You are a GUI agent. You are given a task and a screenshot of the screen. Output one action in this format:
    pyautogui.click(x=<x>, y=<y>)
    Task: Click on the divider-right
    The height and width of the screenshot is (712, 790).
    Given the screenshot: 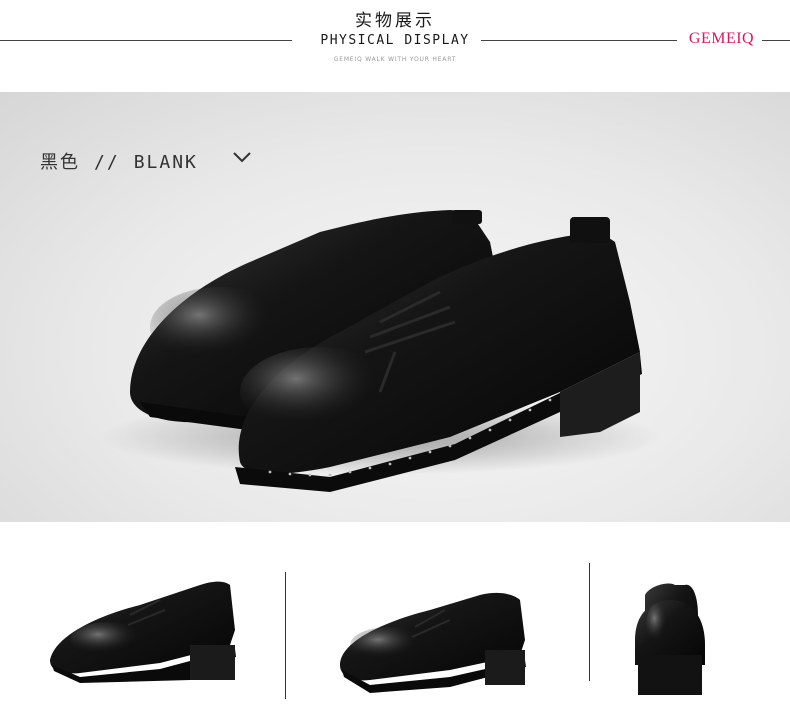 What is the action you would take?
    pyautogui.click(x=776, y=40)
    